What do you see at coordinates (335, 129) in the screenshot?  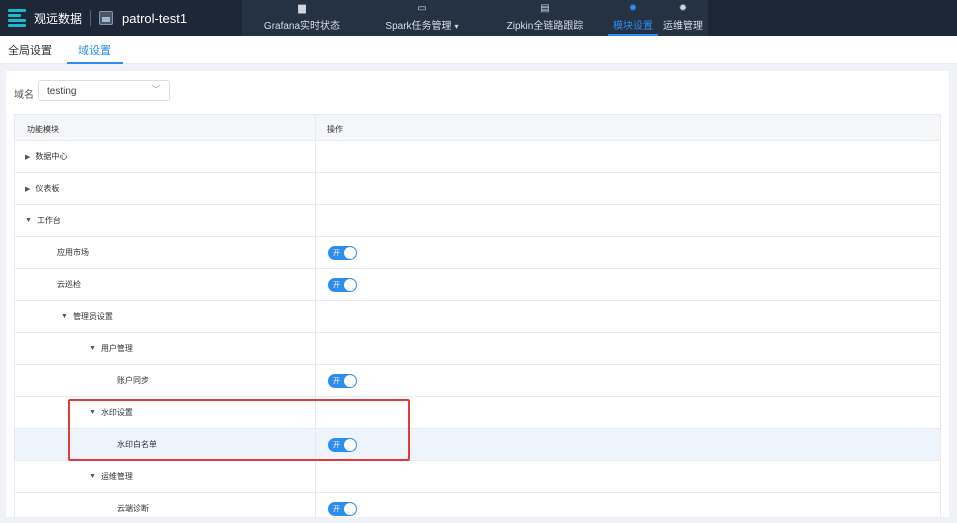 I see `column-header-operation: 操作` at bounding box center [335, 129].